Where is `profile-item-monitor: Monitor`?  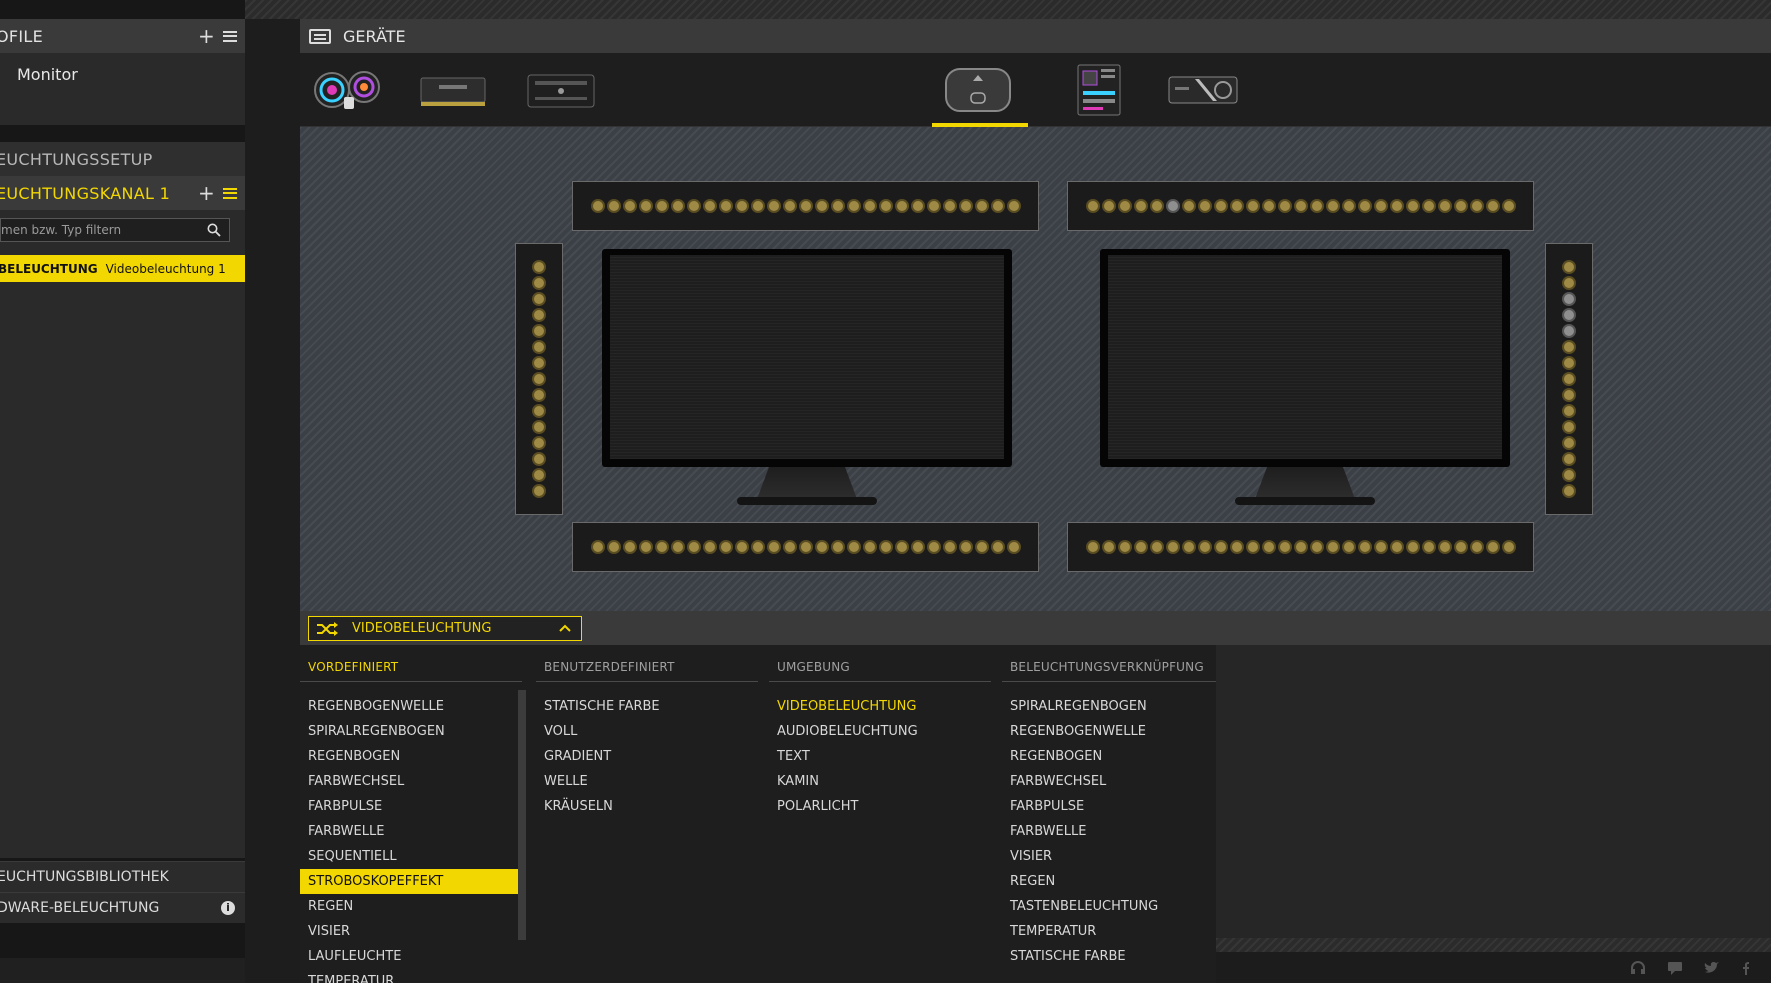
profile-item-monitor: Monitor is located at coordinates (47, 74).